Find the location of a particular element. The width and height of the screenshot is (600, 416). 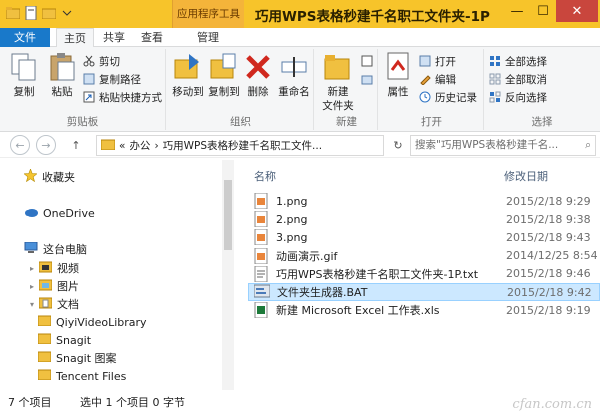

new-folder-button: 新建 文件夹 is located at coordinates (338, 82).